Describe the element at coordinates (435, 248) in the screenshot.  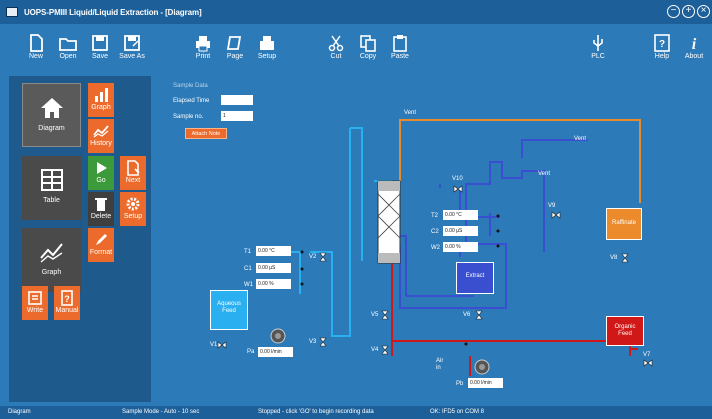
I see `w2-label: W2` at that location.